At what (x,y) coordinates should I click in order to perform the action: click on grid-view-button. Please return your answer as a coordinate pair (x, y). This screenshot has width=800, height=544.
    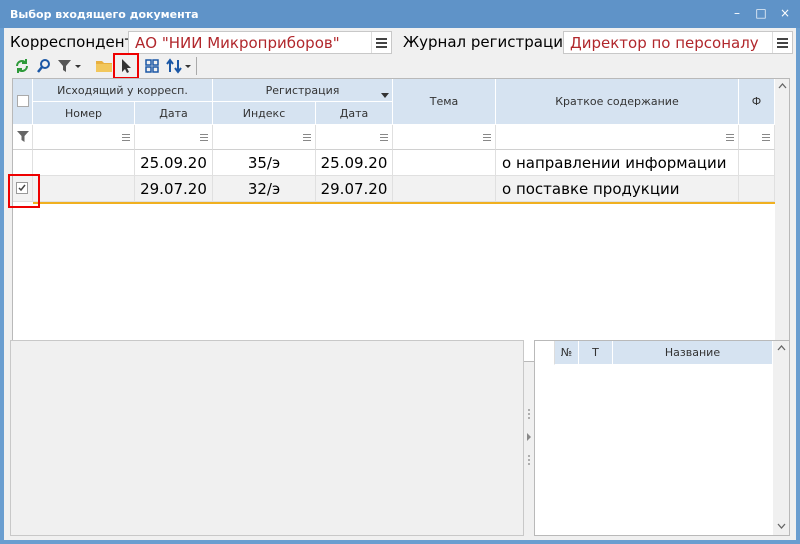
    Looking at the image, I should click on (152, 66).